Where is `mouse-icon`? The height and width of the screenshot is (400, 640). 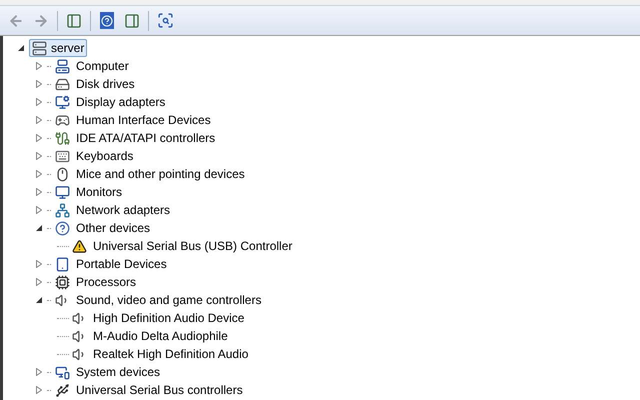 mouse-icon is located at coordinates (62, 174).